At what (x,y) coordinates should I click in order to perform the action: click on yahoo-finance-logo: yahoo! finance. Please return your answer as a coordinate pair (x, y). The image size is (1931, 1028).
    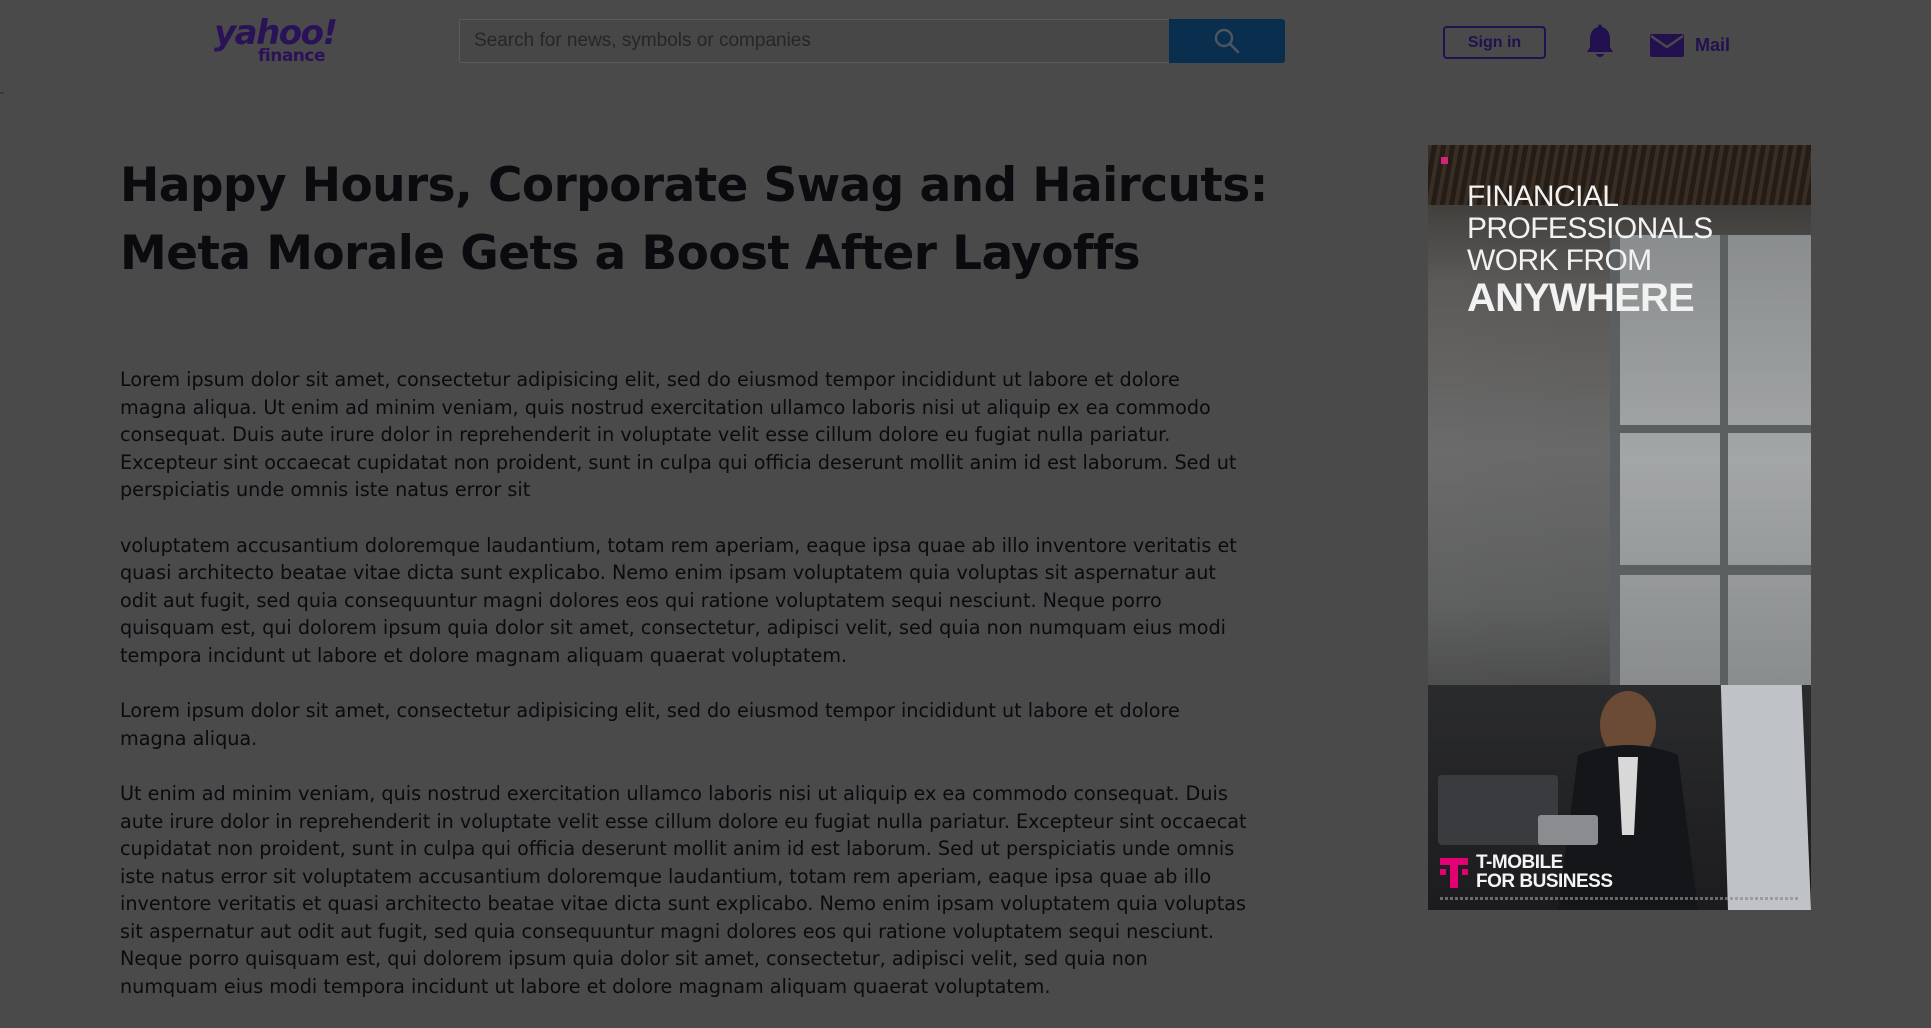
    Looking at the image, I should click on (276, 41).